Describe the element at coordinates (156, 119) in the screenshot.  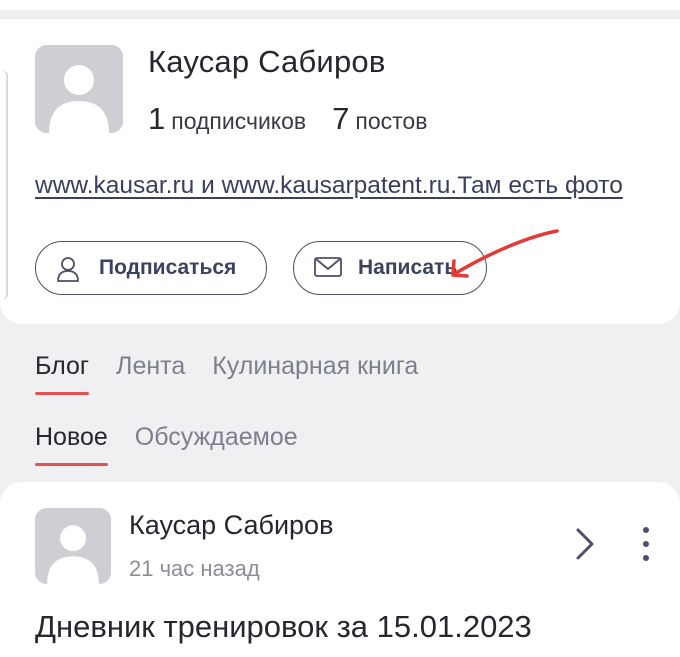
I see `subscribers-count: 1` at that location.